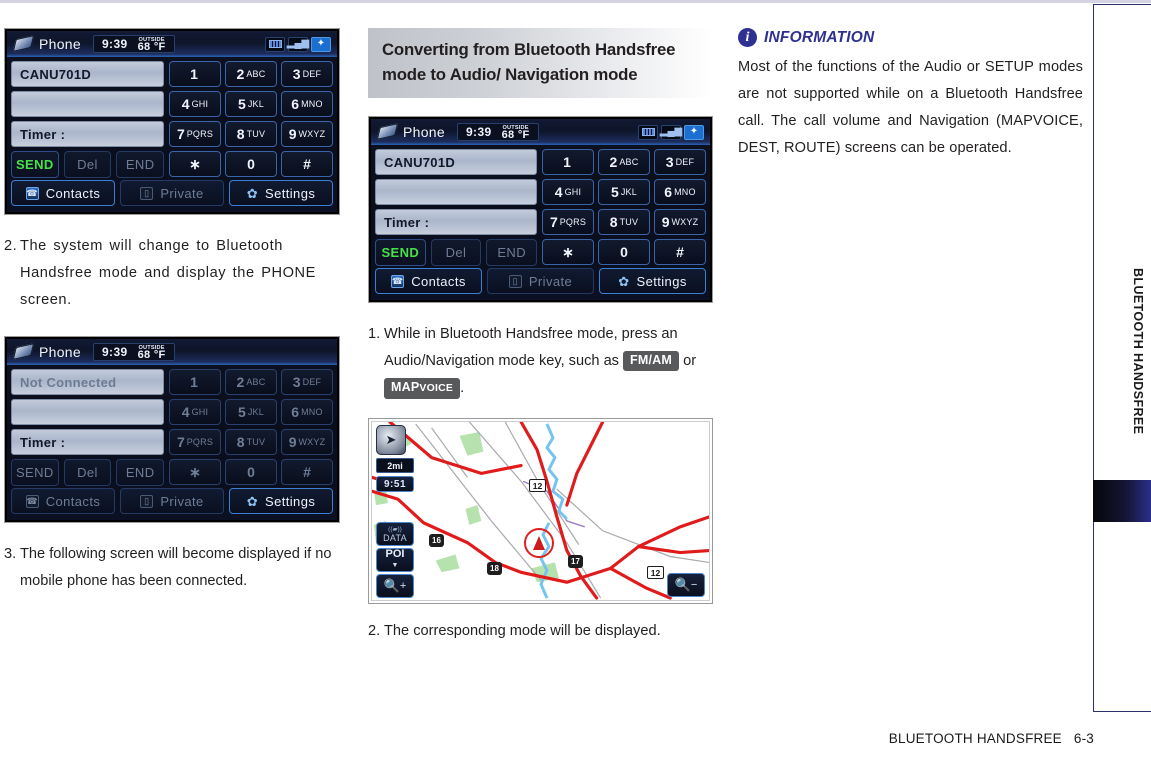  I want to click on key-letters: MNO, so click(685, 192).